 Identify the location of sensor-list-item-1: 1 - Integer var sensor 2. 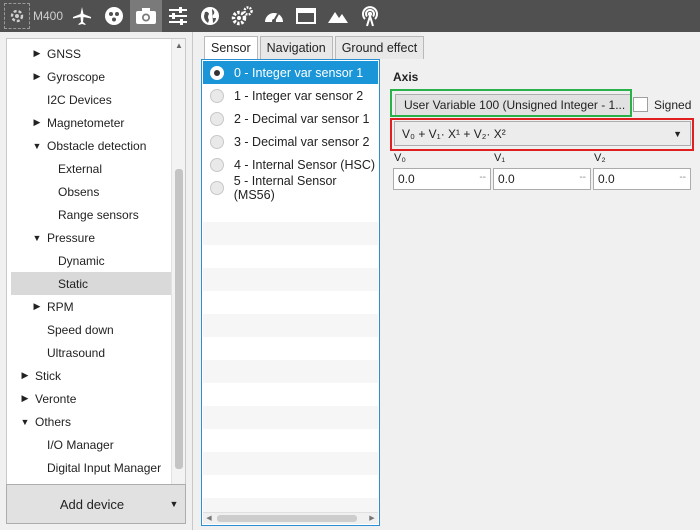
(290, 95).